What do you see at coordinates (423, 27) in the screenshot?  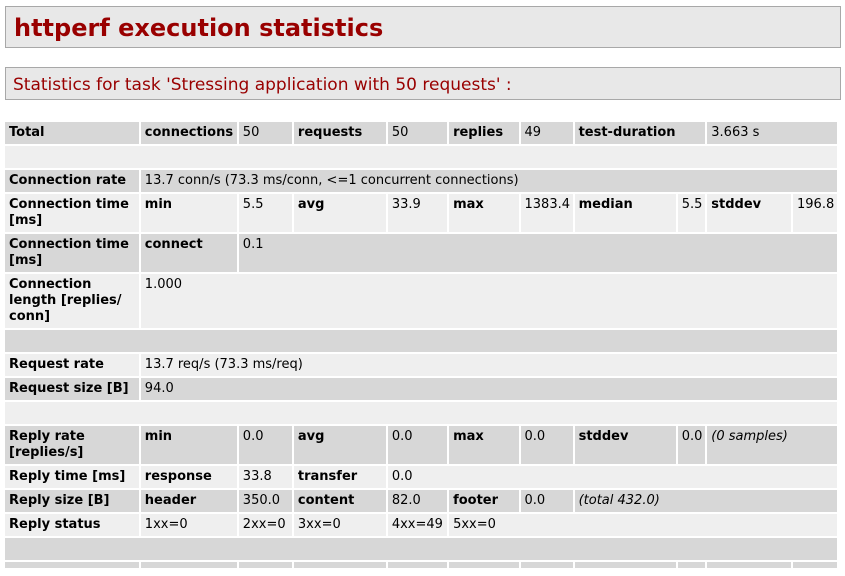 I see `page-title-box: httperf execution statistics` at bounding box center [423, 27].